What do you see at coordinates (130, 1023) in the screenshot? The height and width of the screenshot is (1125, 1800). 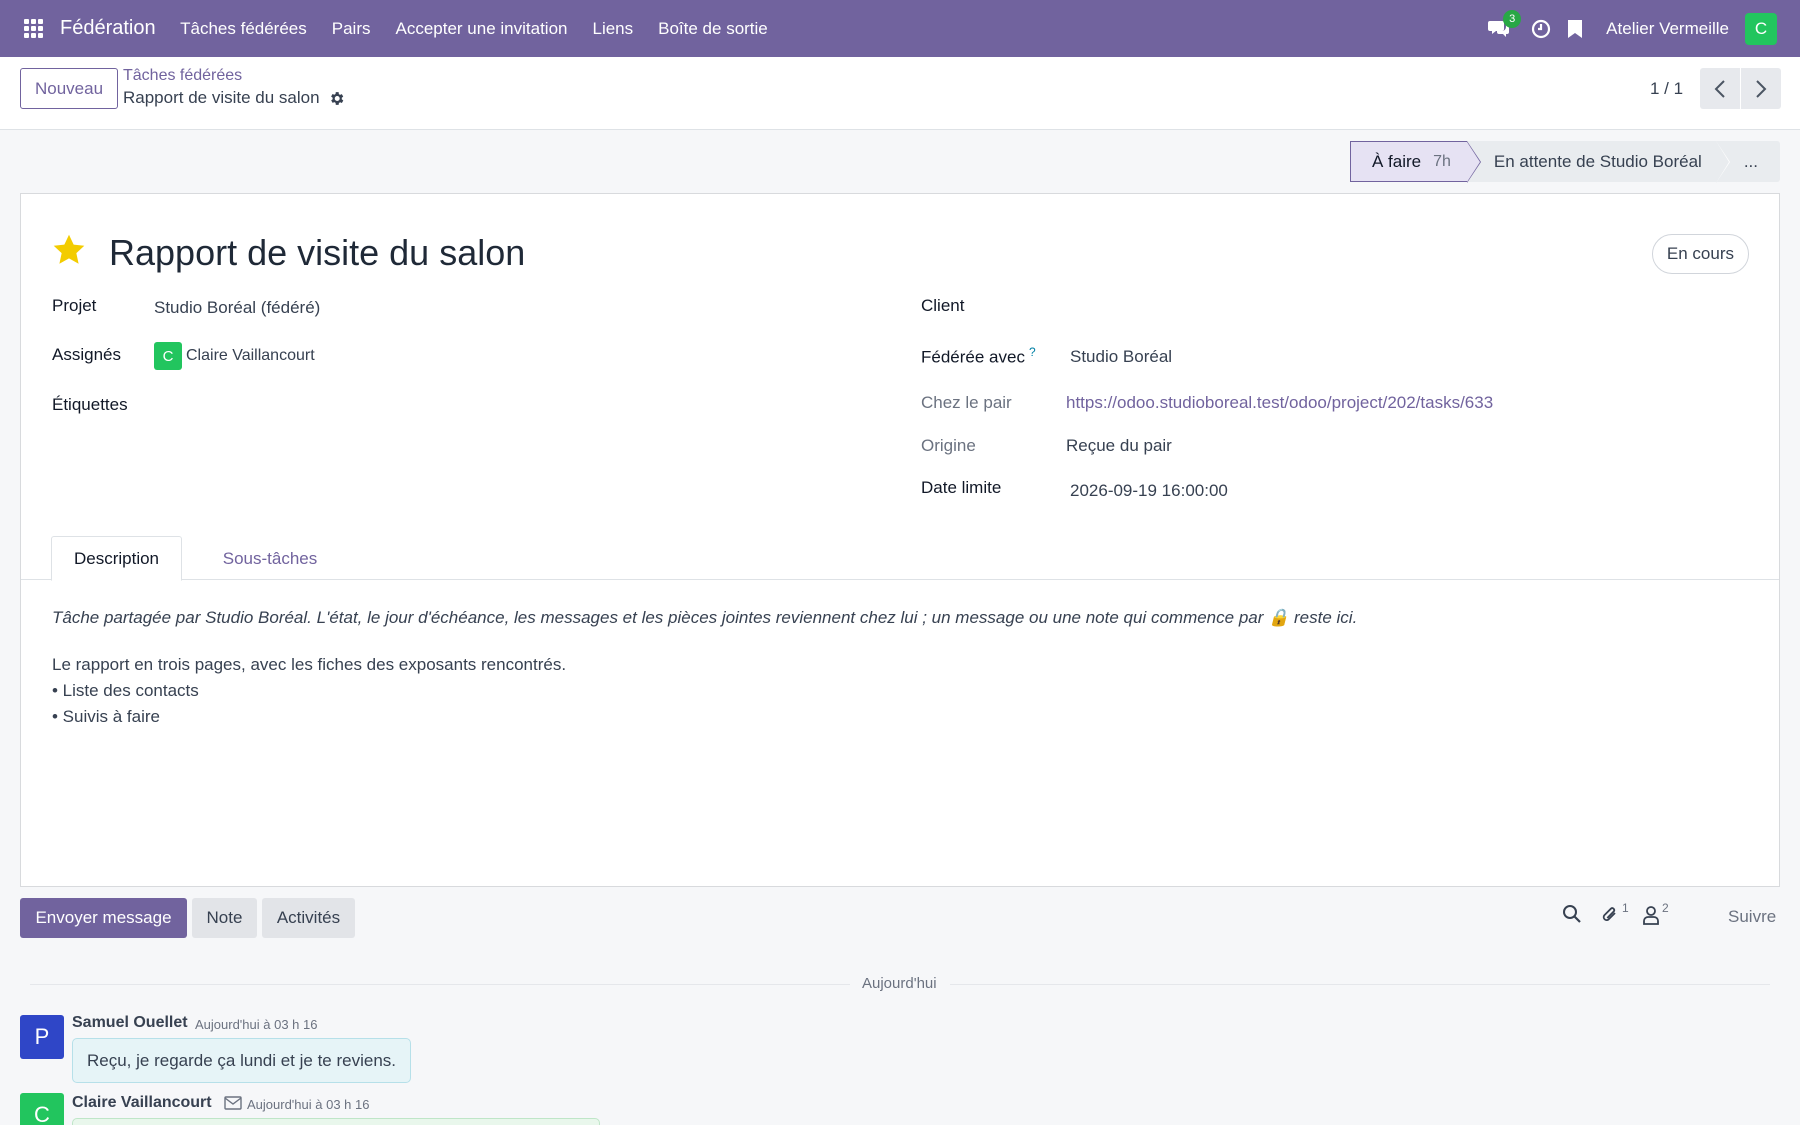 I see `message-author: Samuel Ouellet` at bounding box center [130, 1023].